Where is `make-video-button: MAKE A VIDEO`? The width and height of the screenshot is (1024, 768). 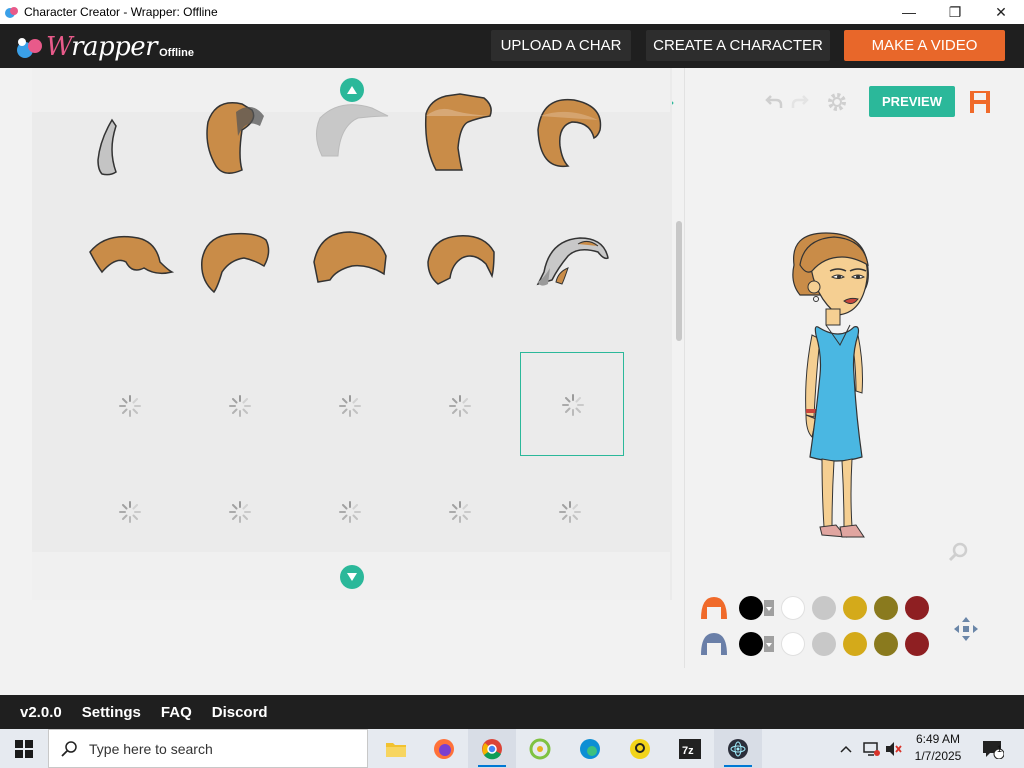
make-video-button: MAKE A VIDEO is located at coordinates (924, 45).